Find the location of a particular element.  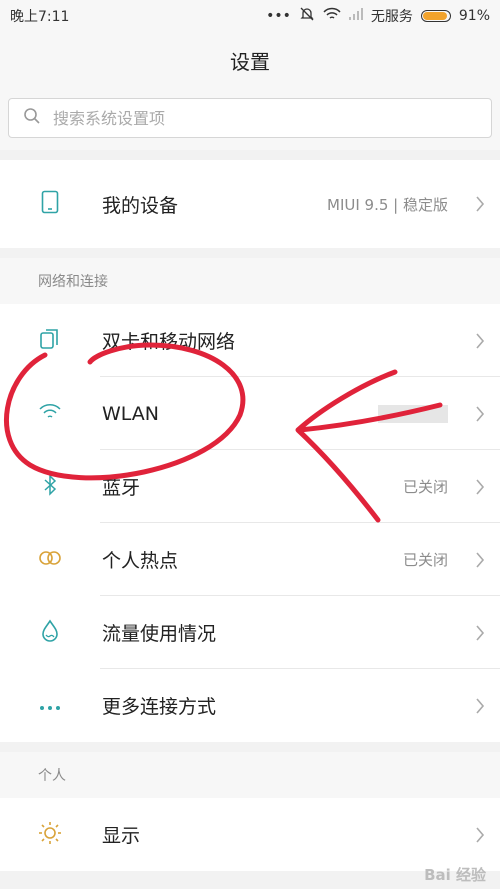

sidebar-item-dual-sim: 双卡和移动网络 is located at coordinates (250, 340).